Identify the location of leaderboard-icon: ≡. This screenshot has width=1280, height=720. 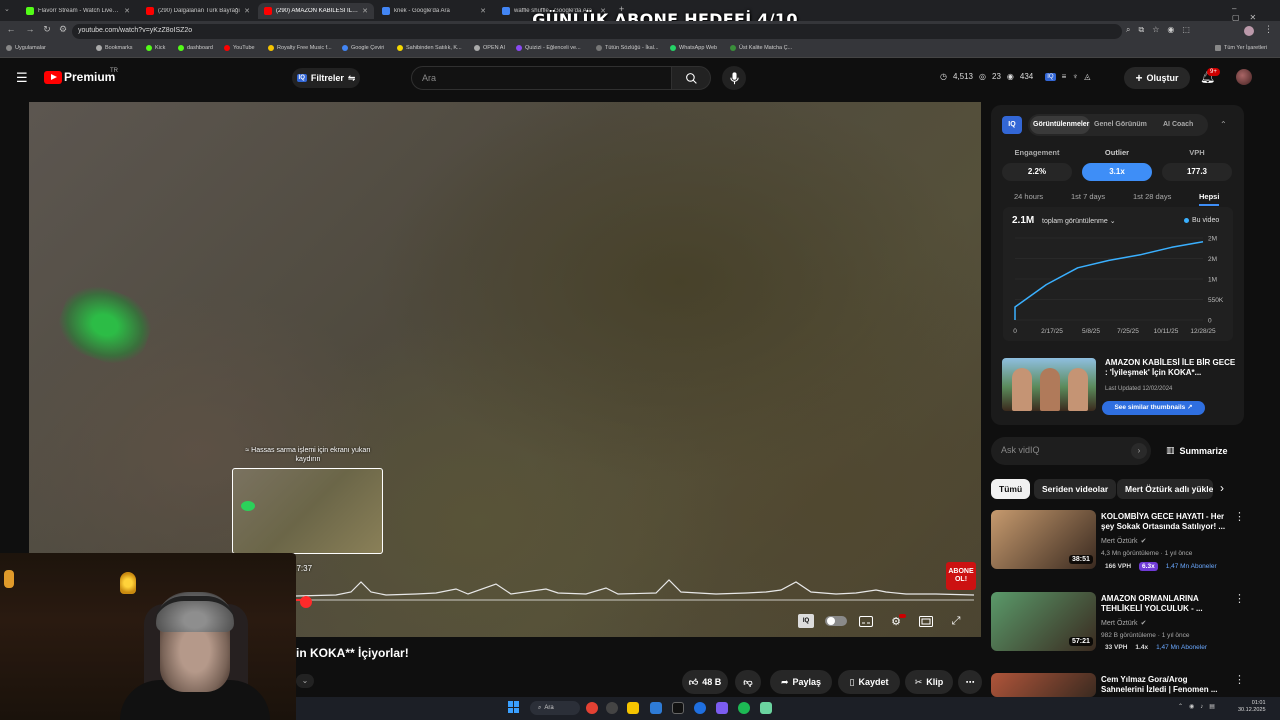
(1064, 76).